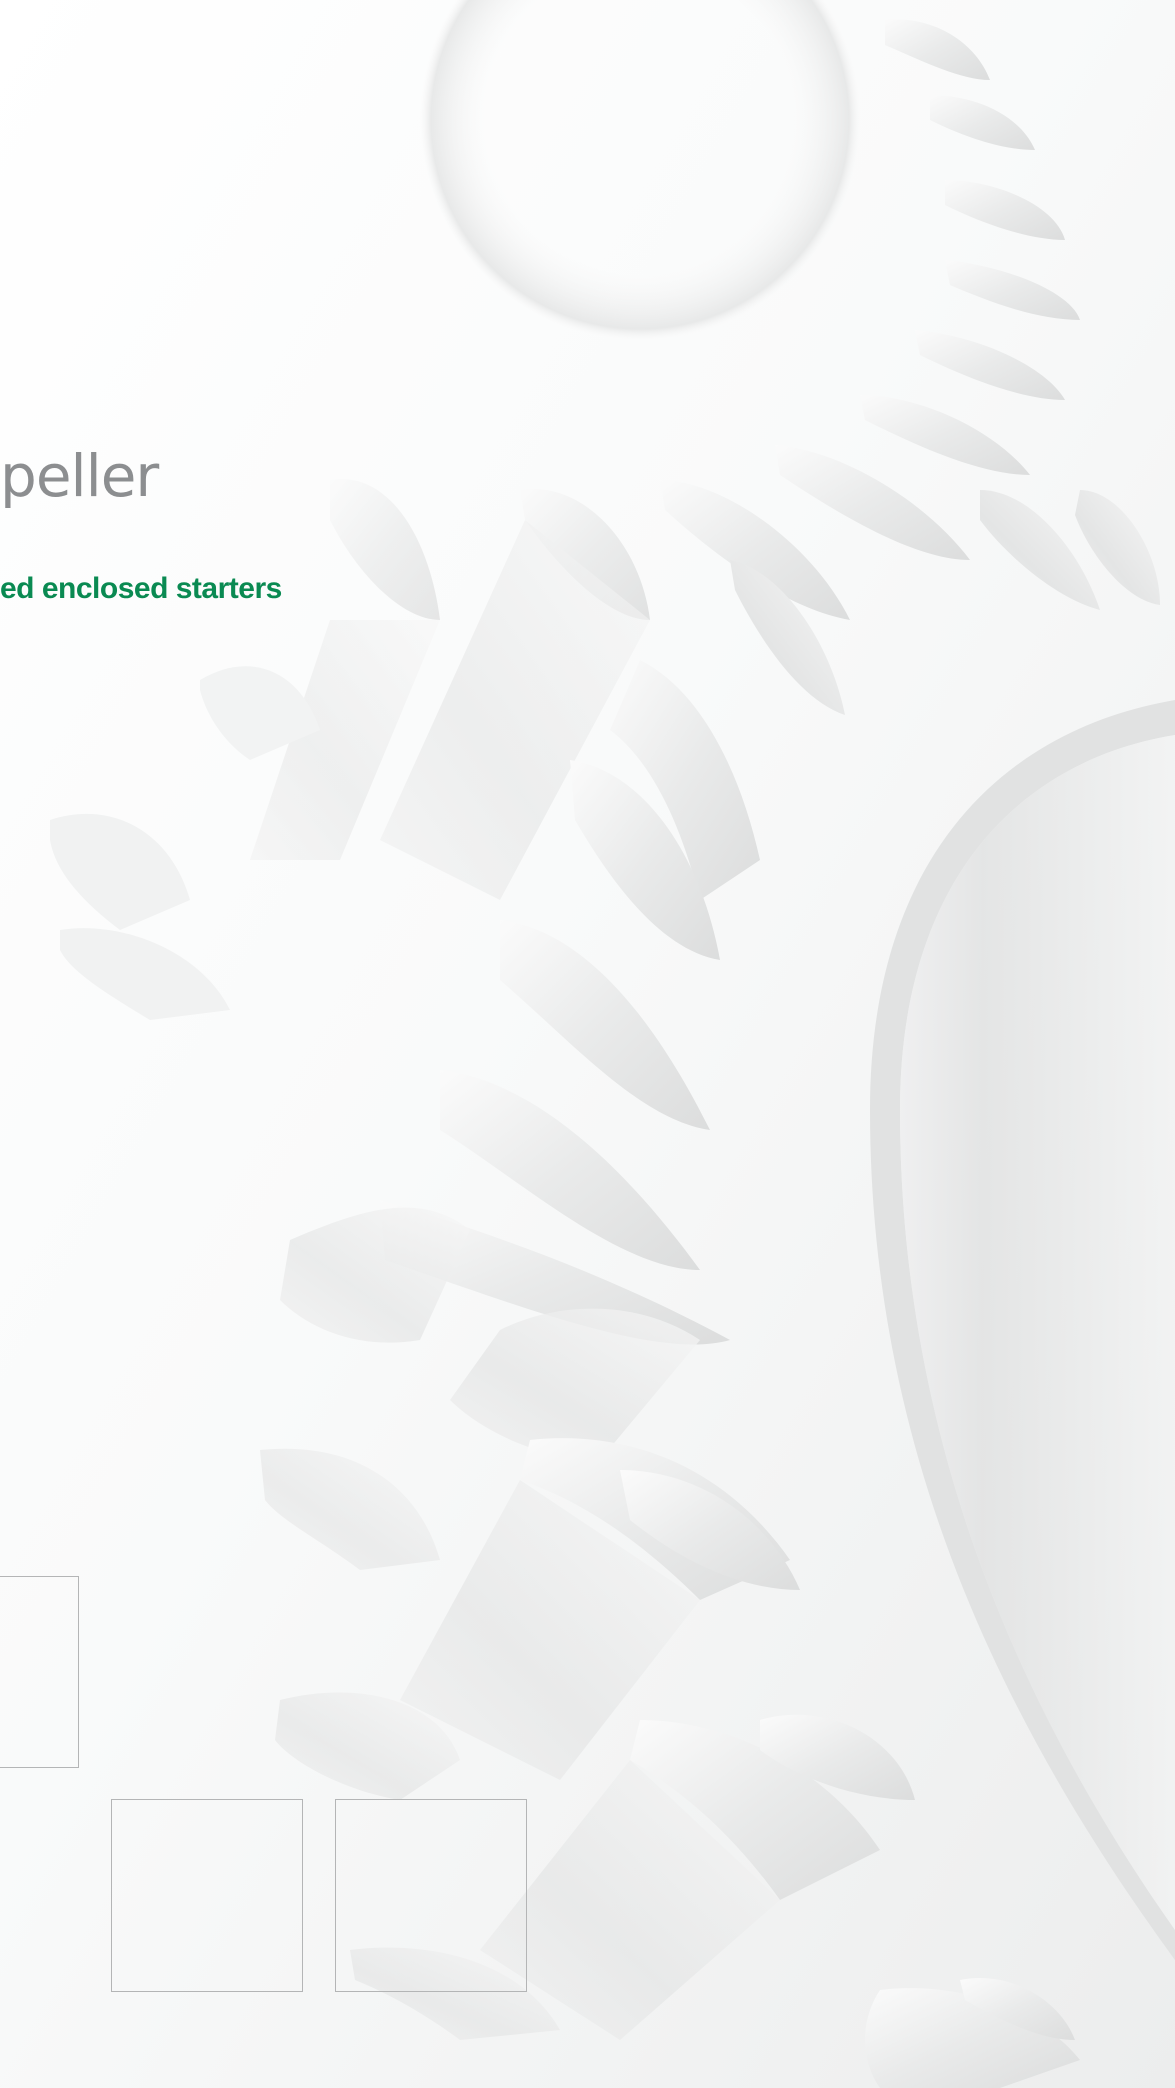  Describe the element at coordinates (141, 588) in the screenshot. I see `cover-subtitle: ed enclosed starters` at that location.